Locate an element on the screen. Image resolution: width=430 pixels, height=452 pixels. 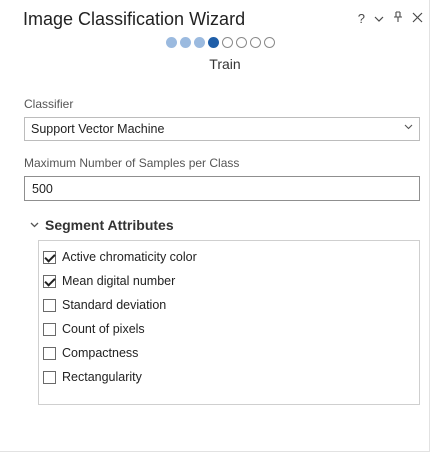
list-item: Compactness is located at coordinates (229, 353).